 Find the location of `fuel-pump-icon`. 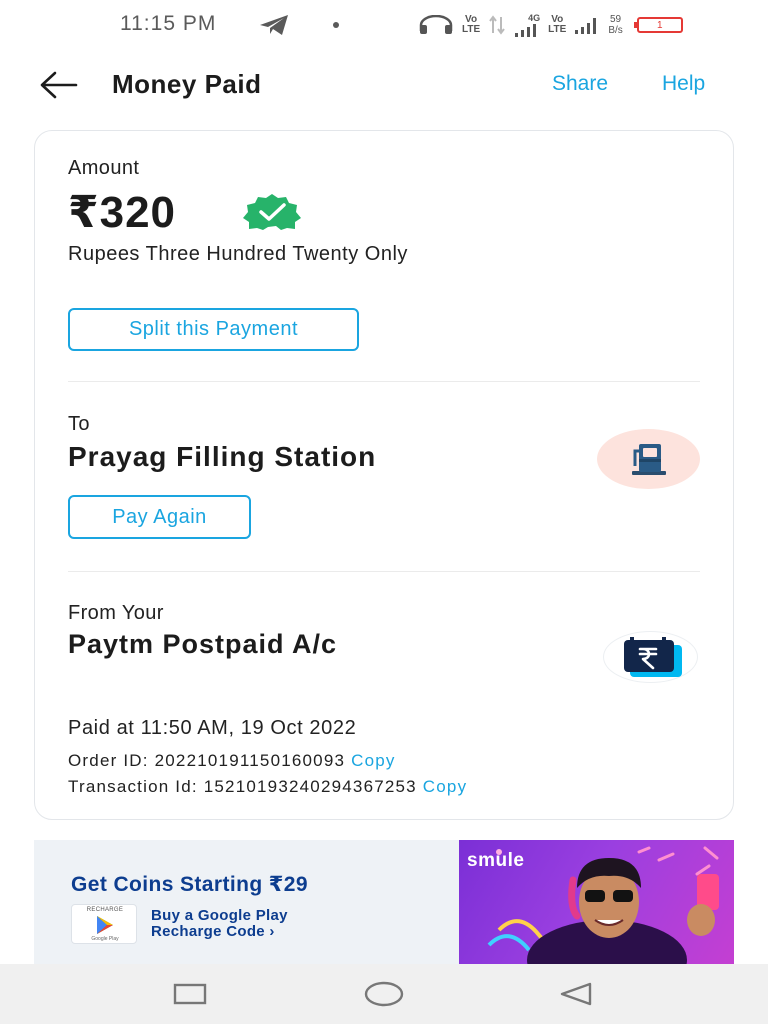

fuel-pump-icon is located at coordinates (648, 459).